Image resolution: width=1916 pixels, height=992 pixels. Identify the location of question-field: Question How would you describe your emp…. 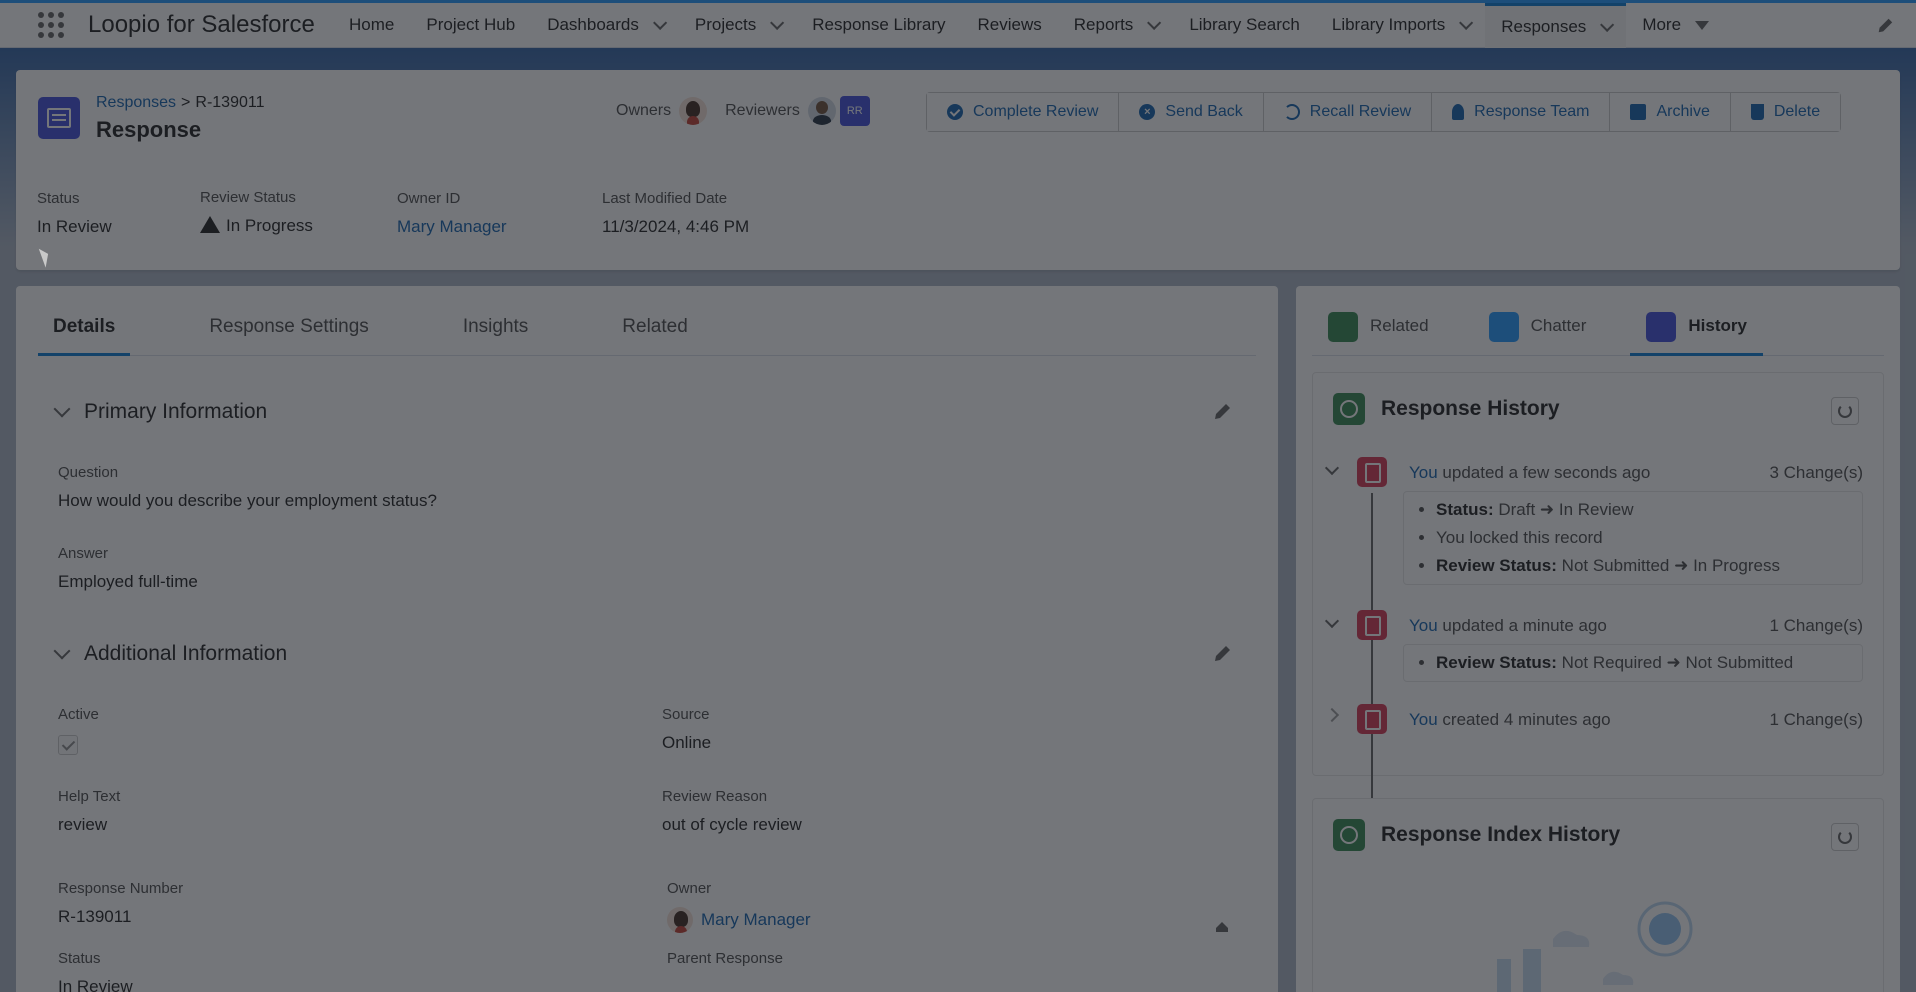
(247, 487).